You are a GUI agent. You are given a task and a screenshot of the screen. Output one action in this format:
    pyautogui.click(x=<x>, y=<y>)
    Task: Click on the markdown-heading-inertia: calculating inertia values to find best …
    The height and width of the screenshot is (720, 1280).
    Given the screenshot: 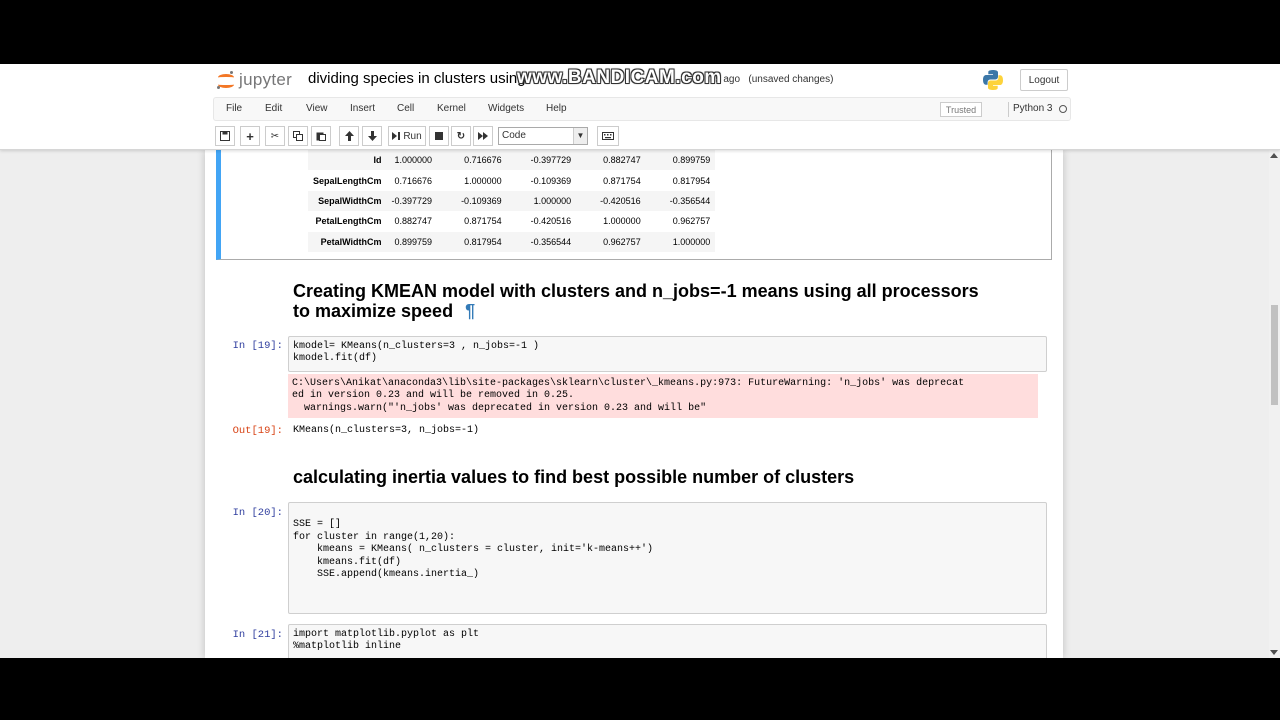 What is the action you would take?
    pyautogui.click(x=573, y=477)
    